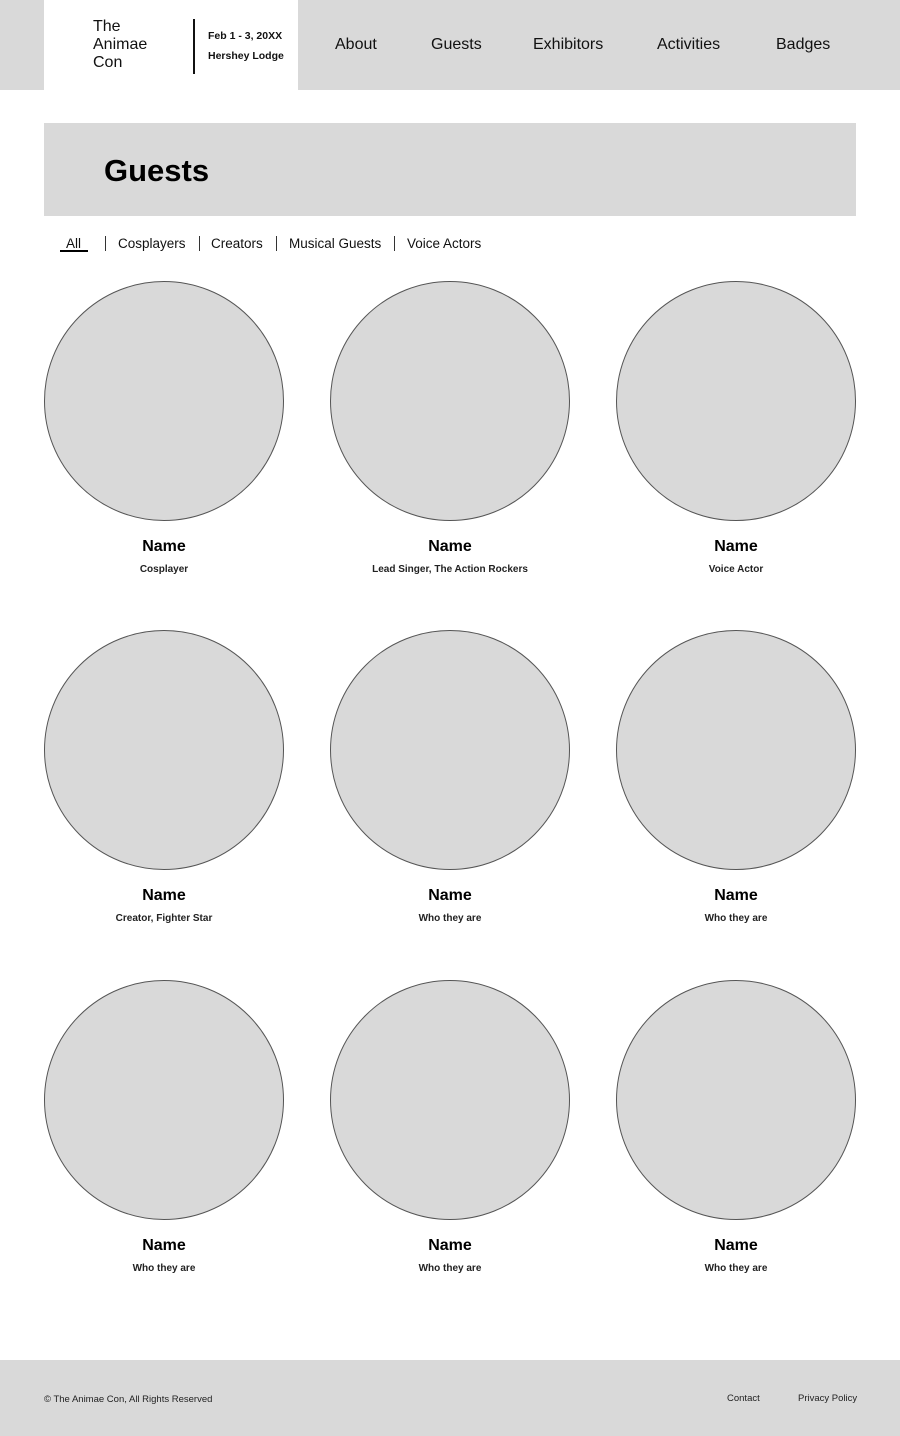  I want to click on guest-role: Lead Singer, The Action Rockers, so click(450, 569).